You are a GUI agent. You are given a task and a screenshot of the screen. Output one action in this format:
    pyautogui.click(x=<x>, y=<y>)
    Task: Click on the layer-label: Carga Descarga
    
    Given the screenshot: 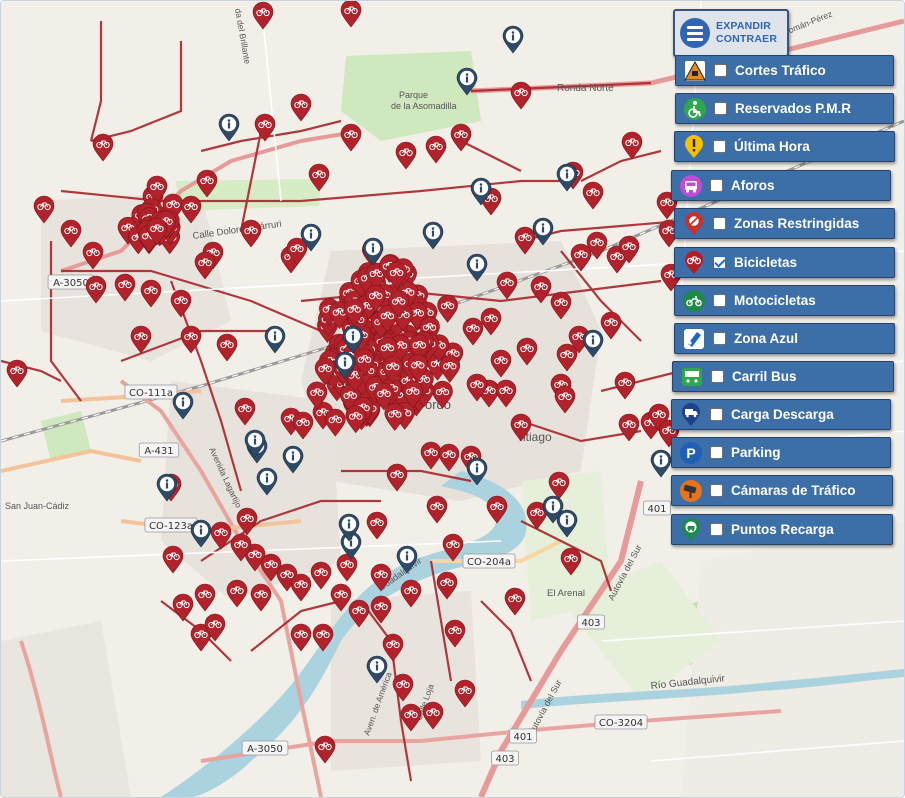 What is the action you would take?
    pyautogui.click(x=782, y=414)
    